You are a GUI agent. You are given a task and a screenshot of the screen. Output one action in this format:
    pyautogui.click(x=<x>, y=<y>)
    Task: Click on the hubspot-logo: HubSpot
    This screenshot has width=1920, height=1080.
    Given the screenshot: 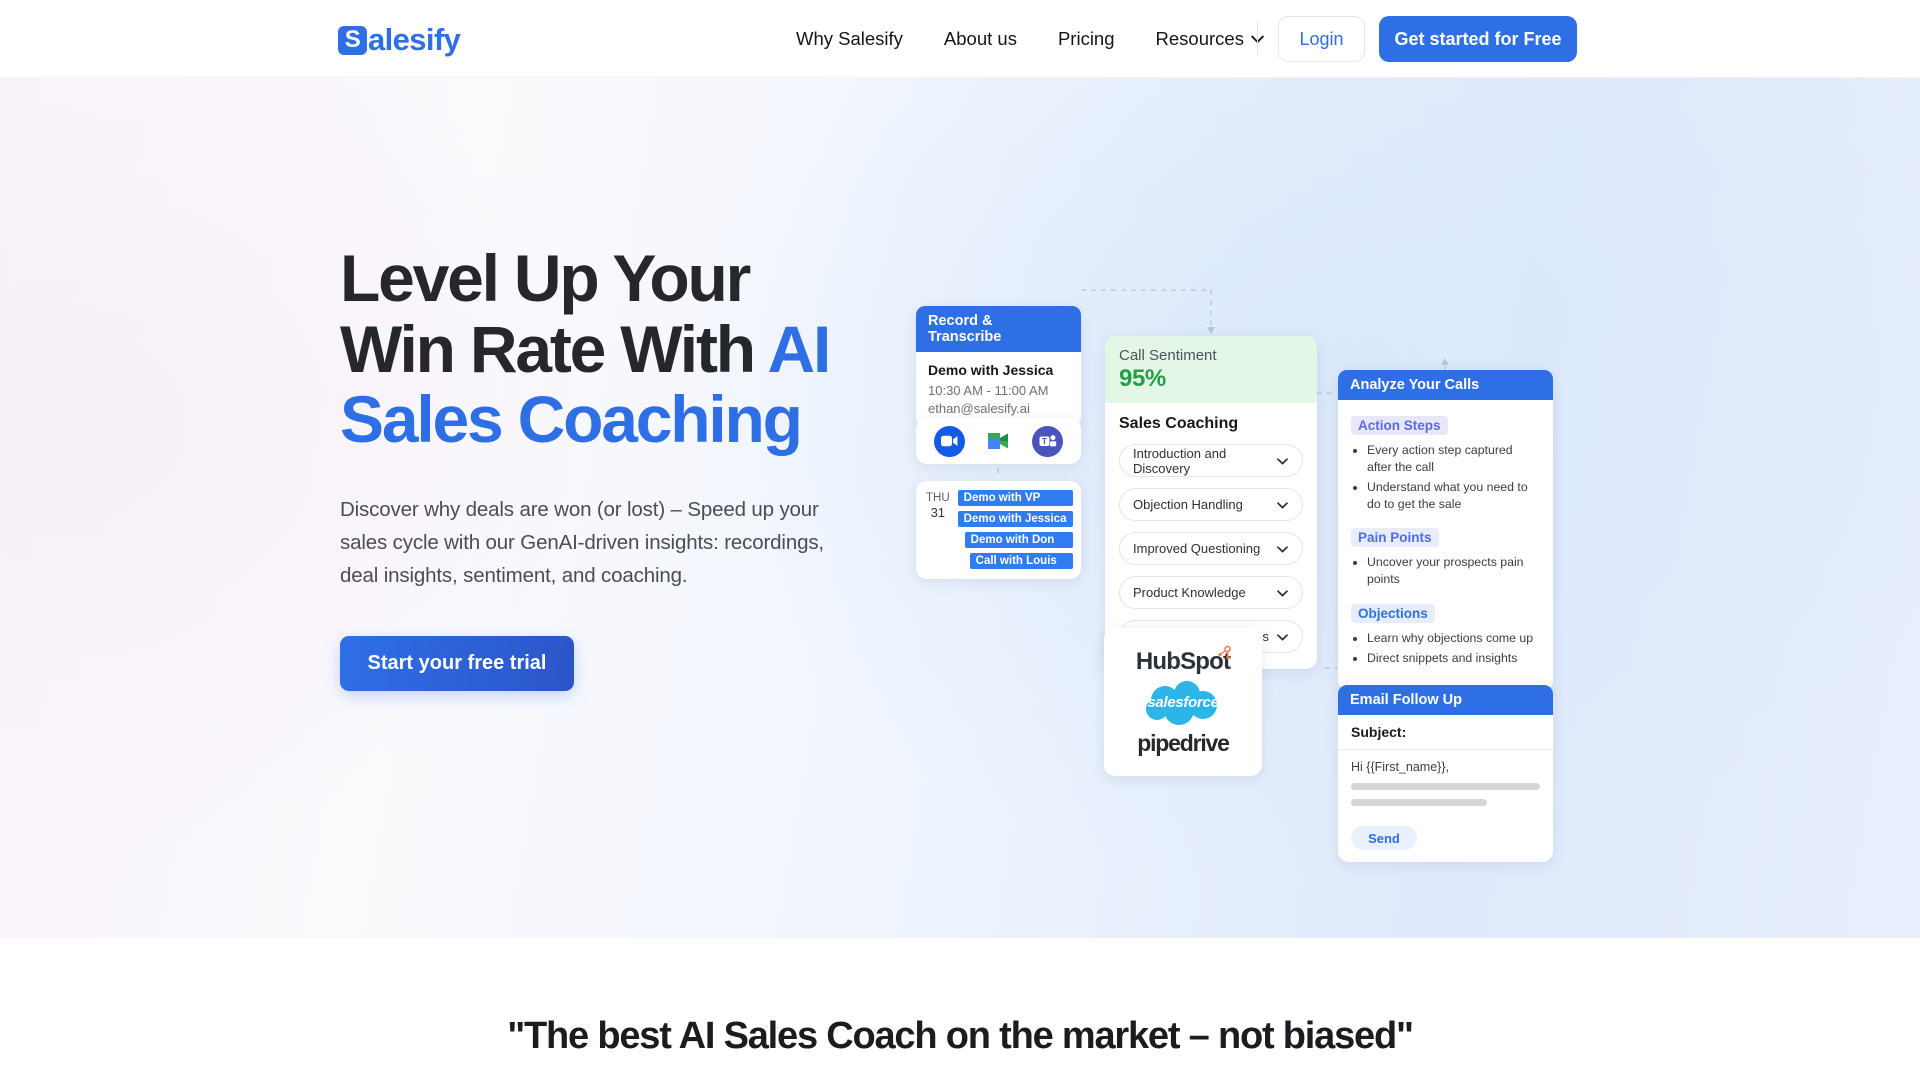 What is the action you would take?
    pyautogui.click(x=1183, y=660)
    